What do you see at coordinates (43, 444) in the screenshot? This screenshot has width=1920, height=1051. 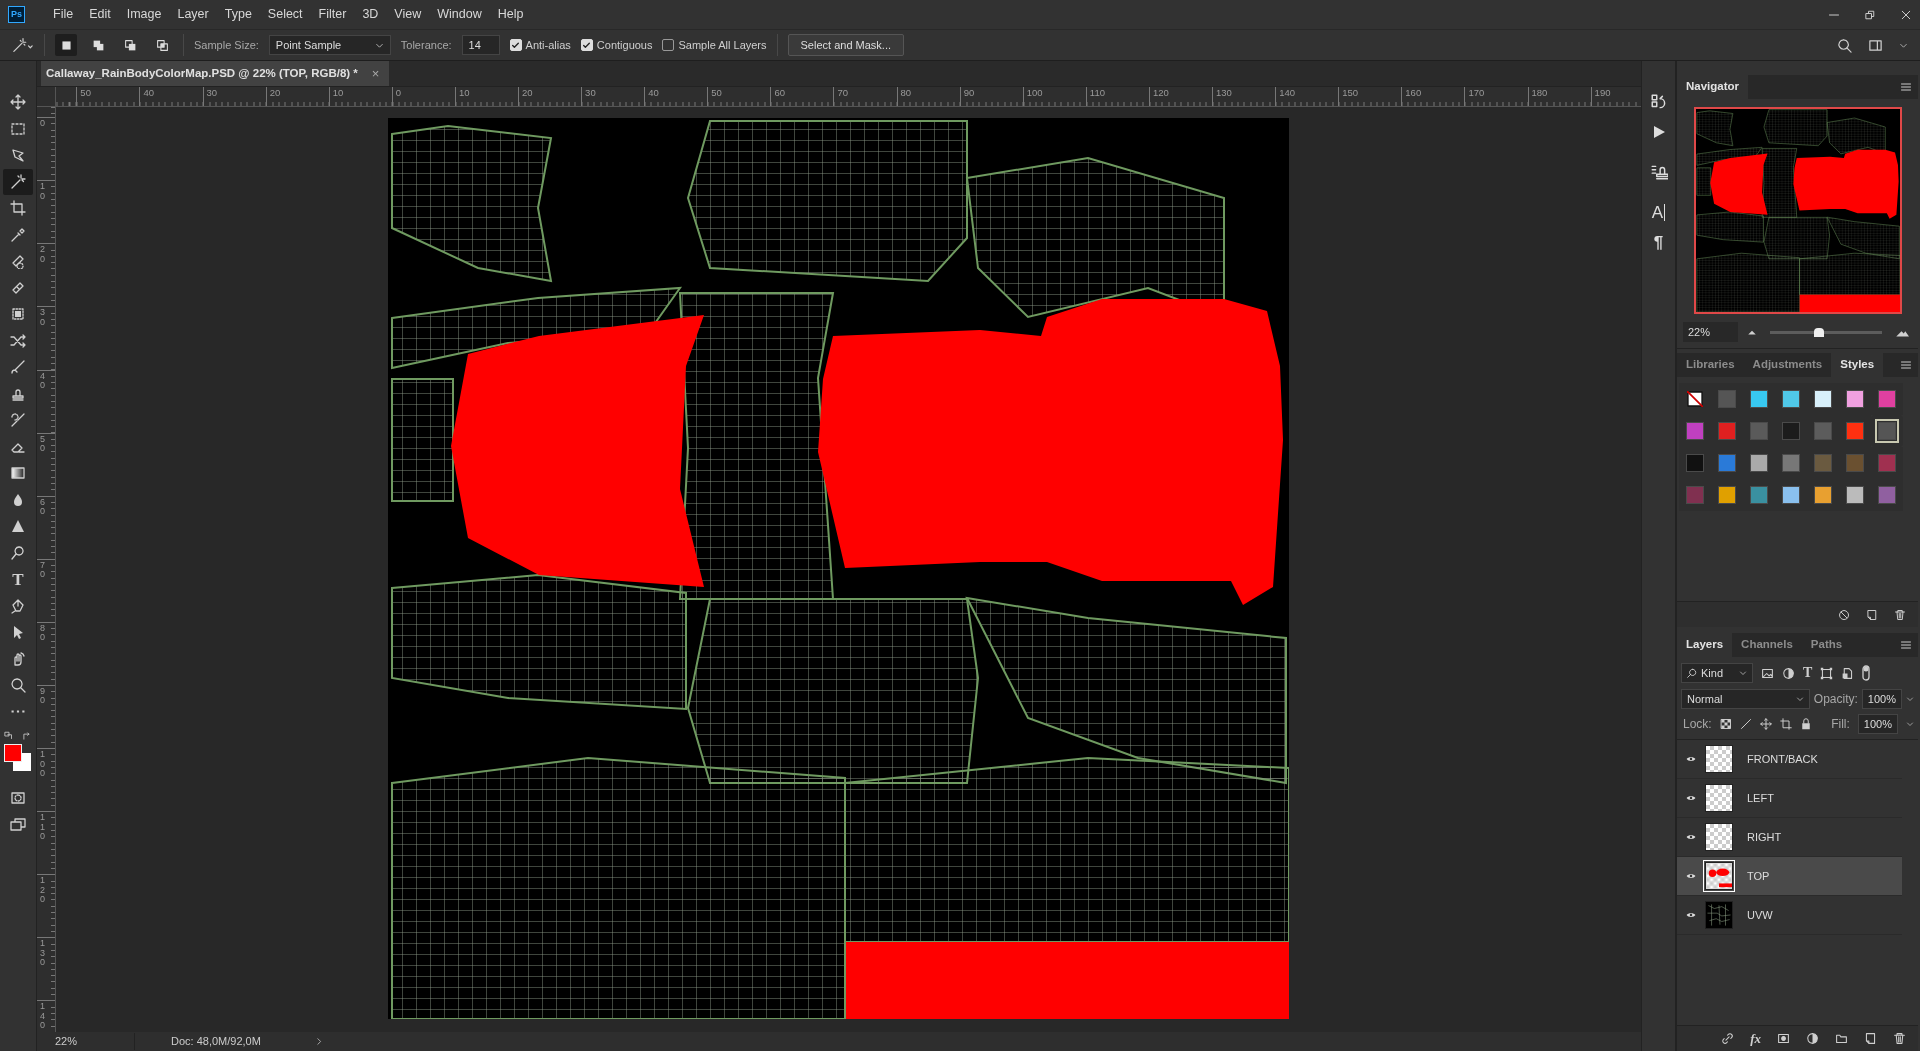 I see `ruler-label: 50` at bounding box center [43, 444].